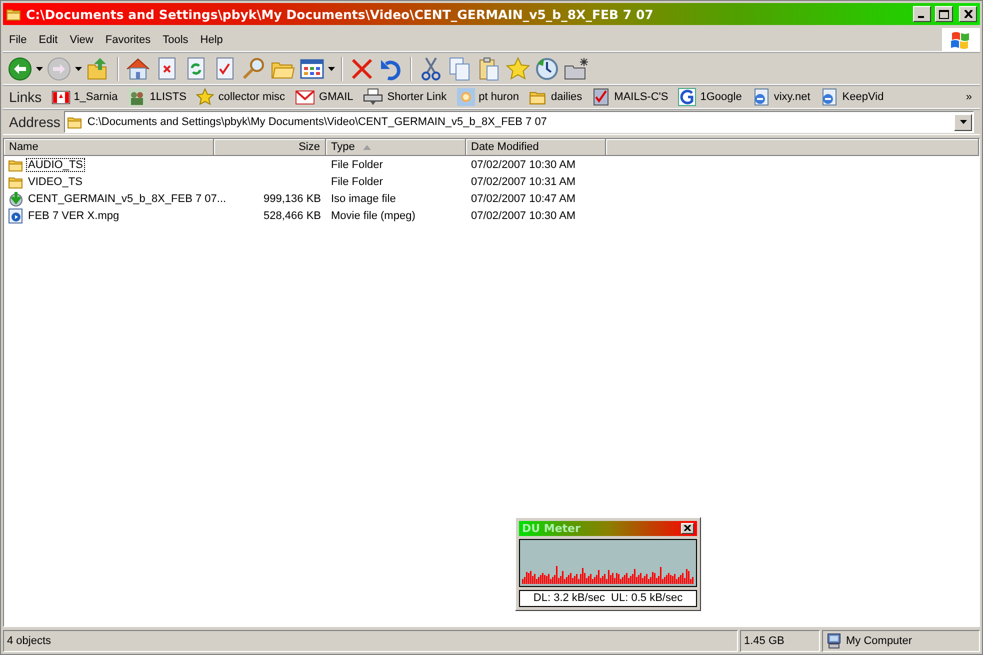  What do you see at coordinates (305, 97) in the screenshot?
I see `envelope-icon` at bounding box center [305, 97].